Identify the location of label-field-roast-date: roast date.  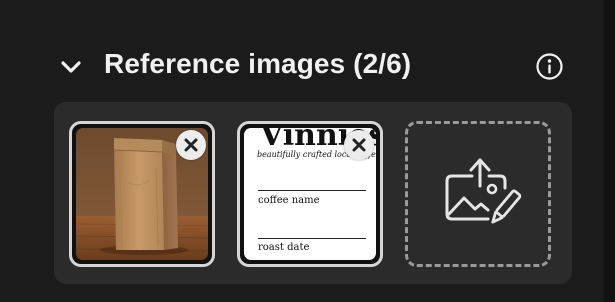
(284, 247).